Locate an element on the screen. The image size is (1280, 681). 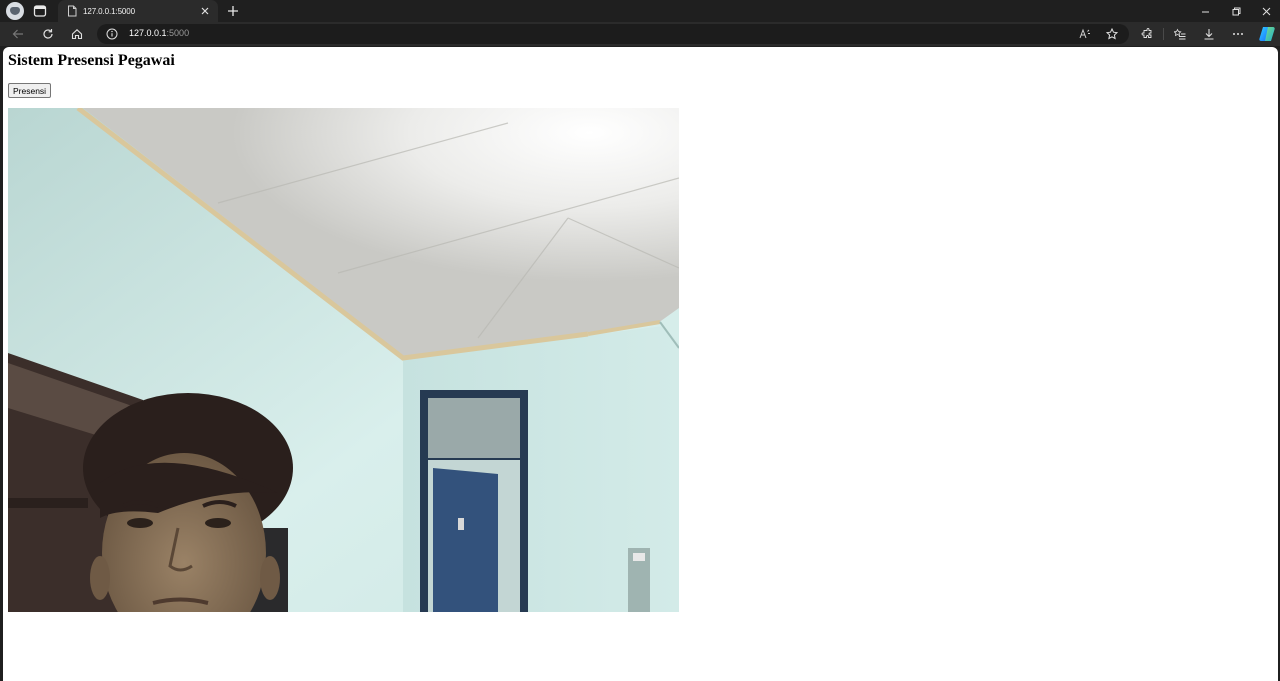
downloads-icon is located at coordinates (1209, 34).